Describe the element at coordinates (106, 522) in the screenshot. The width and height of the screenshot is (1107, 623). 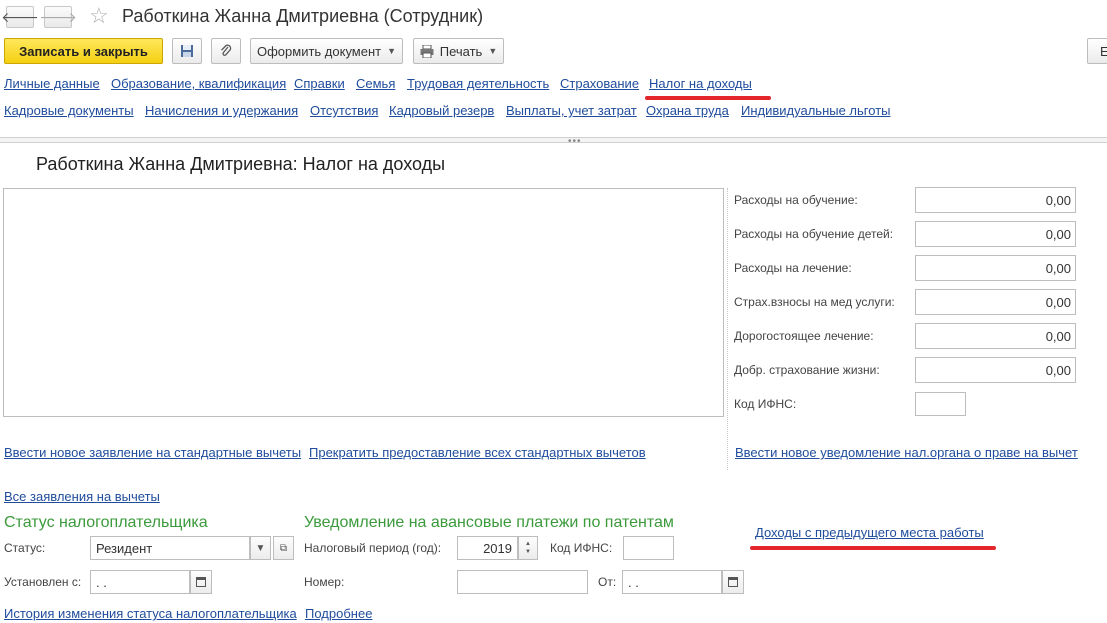
I see `taxpayer-status-heading: Статус налогоплательщика` at that location.